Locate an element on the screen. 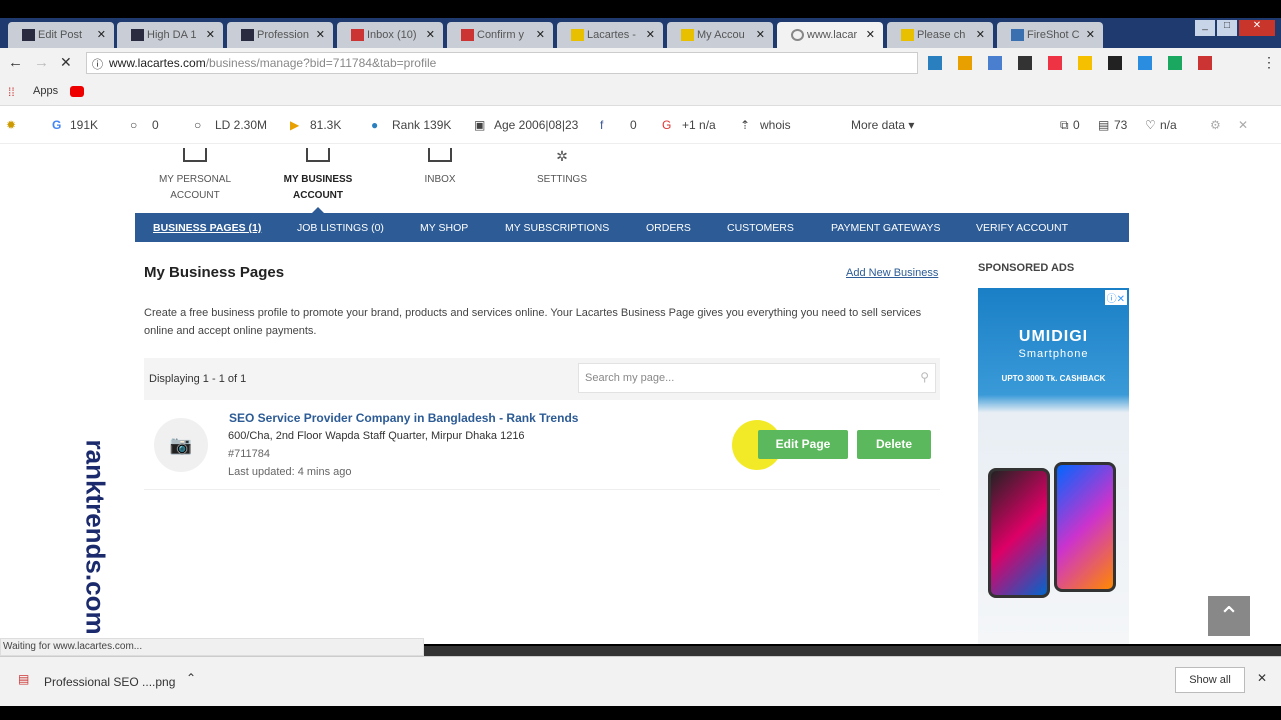 This screenshot has height=720, width=1281. stop-icon: ✕ is located at coordinates (66, 62).